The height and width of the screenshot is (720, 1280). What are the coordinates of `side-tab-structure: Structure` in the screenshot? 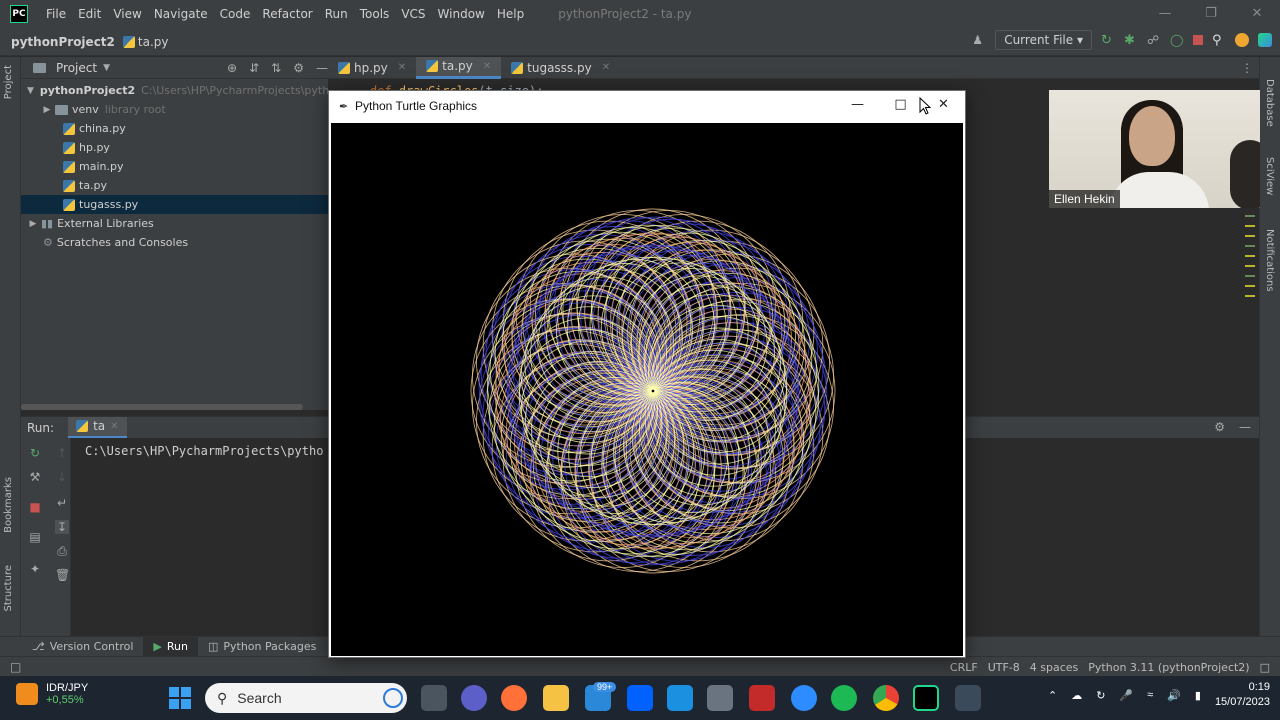 It's located at (8, 588).